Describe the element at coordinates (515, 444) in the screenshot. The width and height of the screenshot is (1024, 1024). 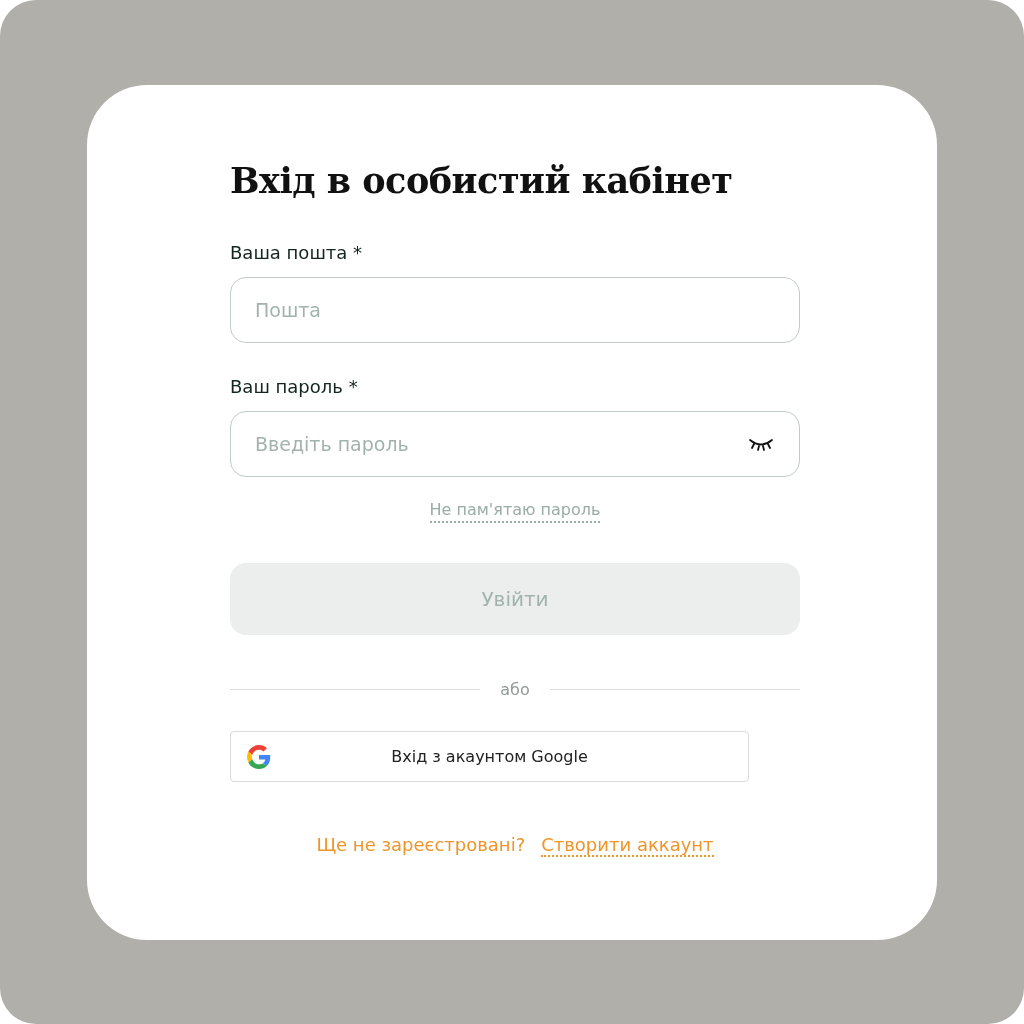
I see `password-field: Введіть пароль` at that location.